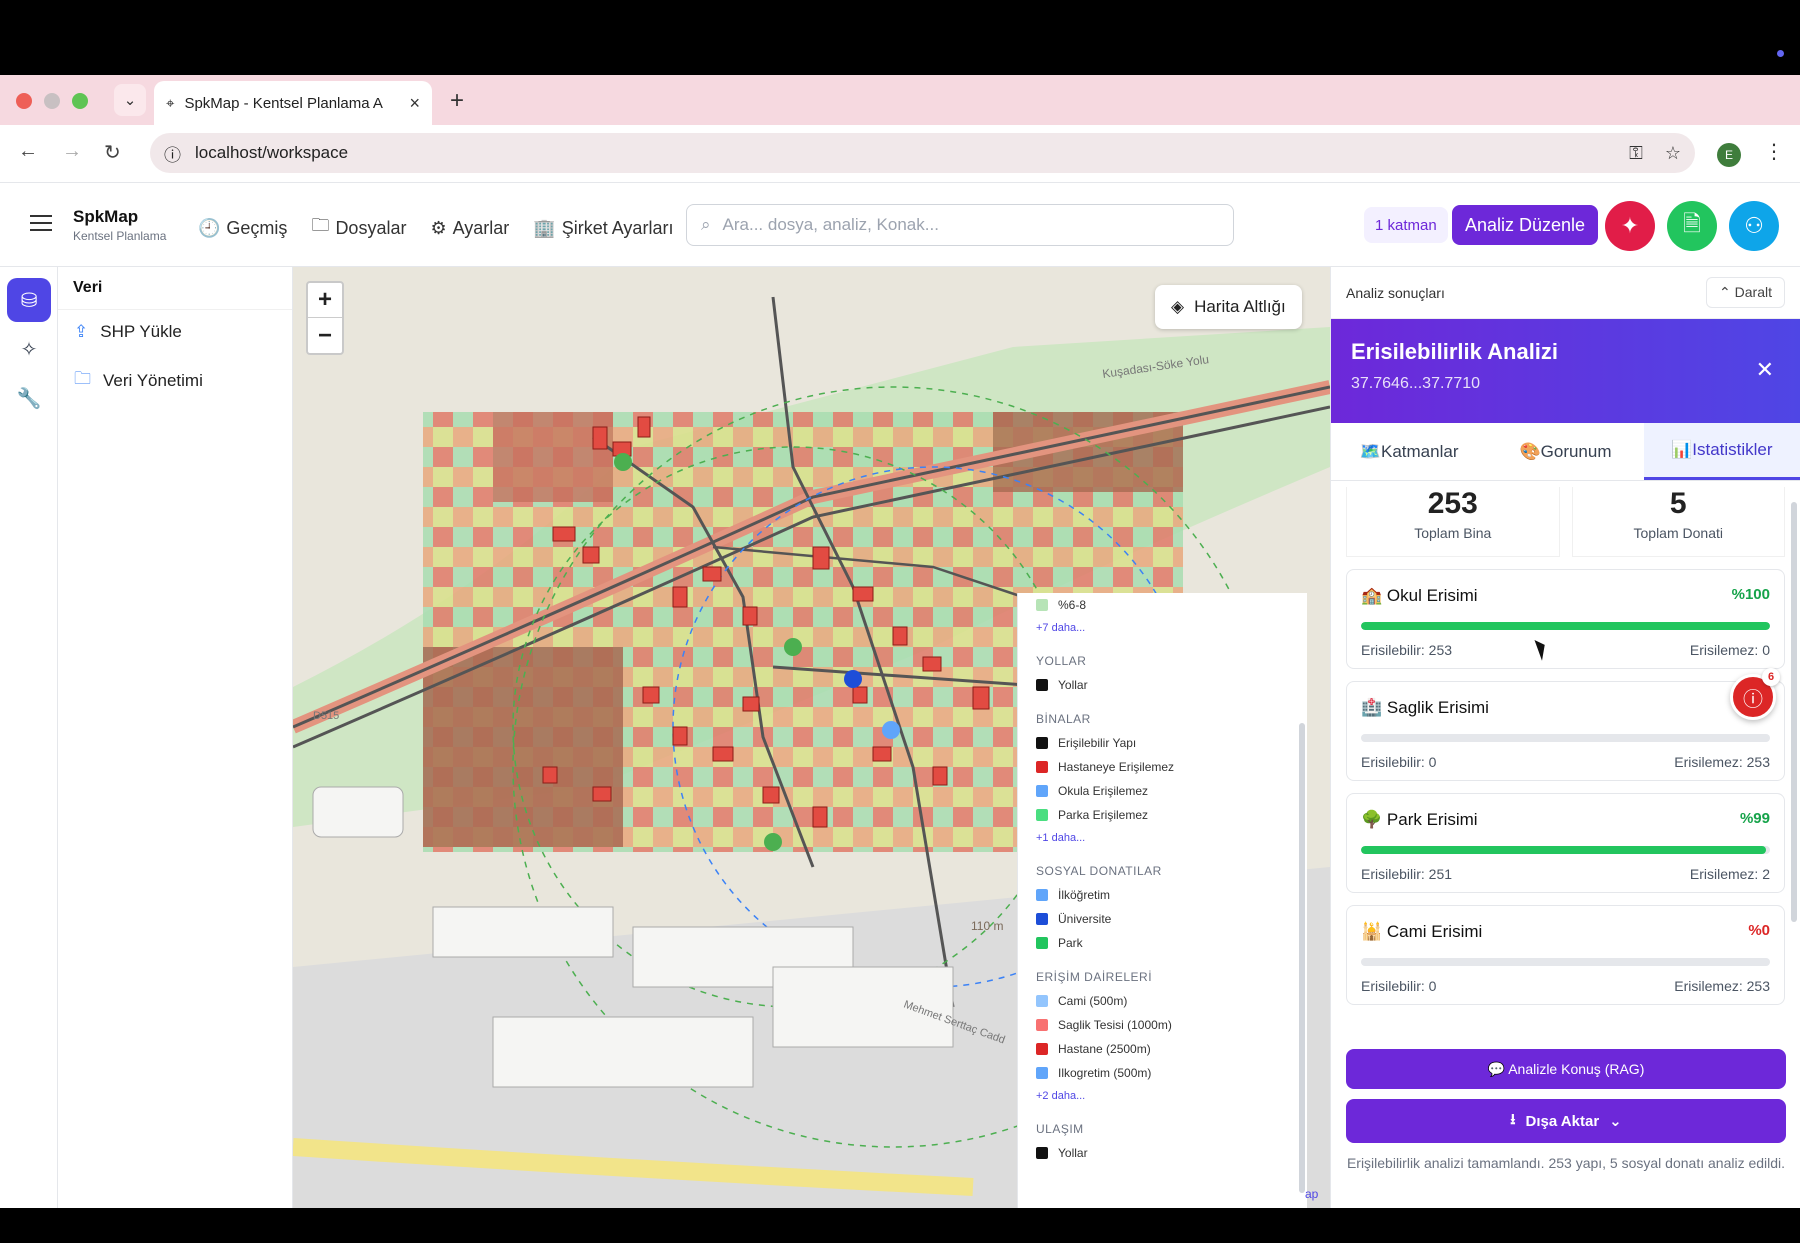 This screenshot has height=1243, width=1800. Describe the element at coordinates (1673, 153) in the screenshot. I see `bookmark-star-icon: ☆` at that location.